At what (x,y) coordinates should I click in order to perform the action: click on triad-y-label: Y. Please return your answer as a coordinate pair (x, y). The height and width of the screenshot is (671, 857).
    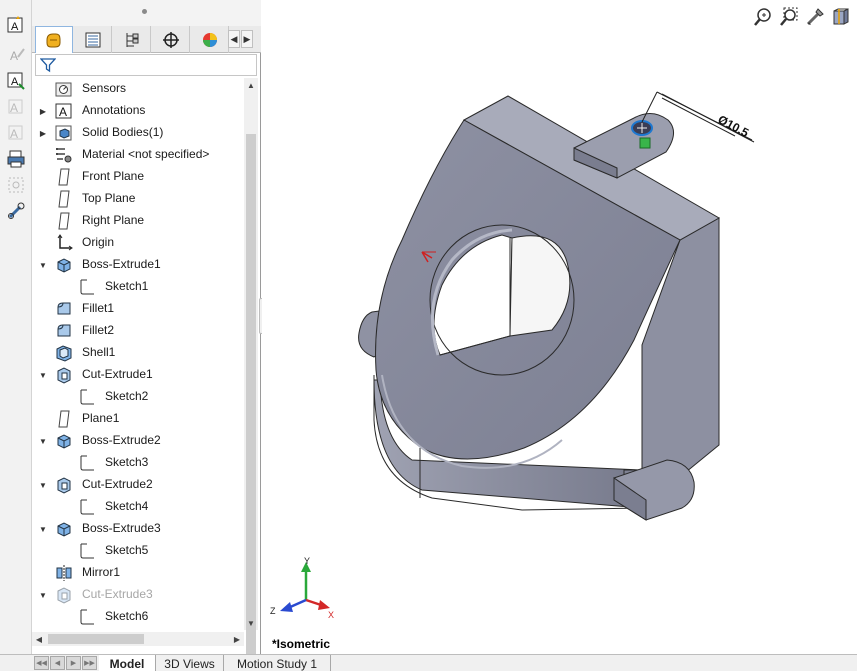
    Looking at the image, I should click on (307, 561).